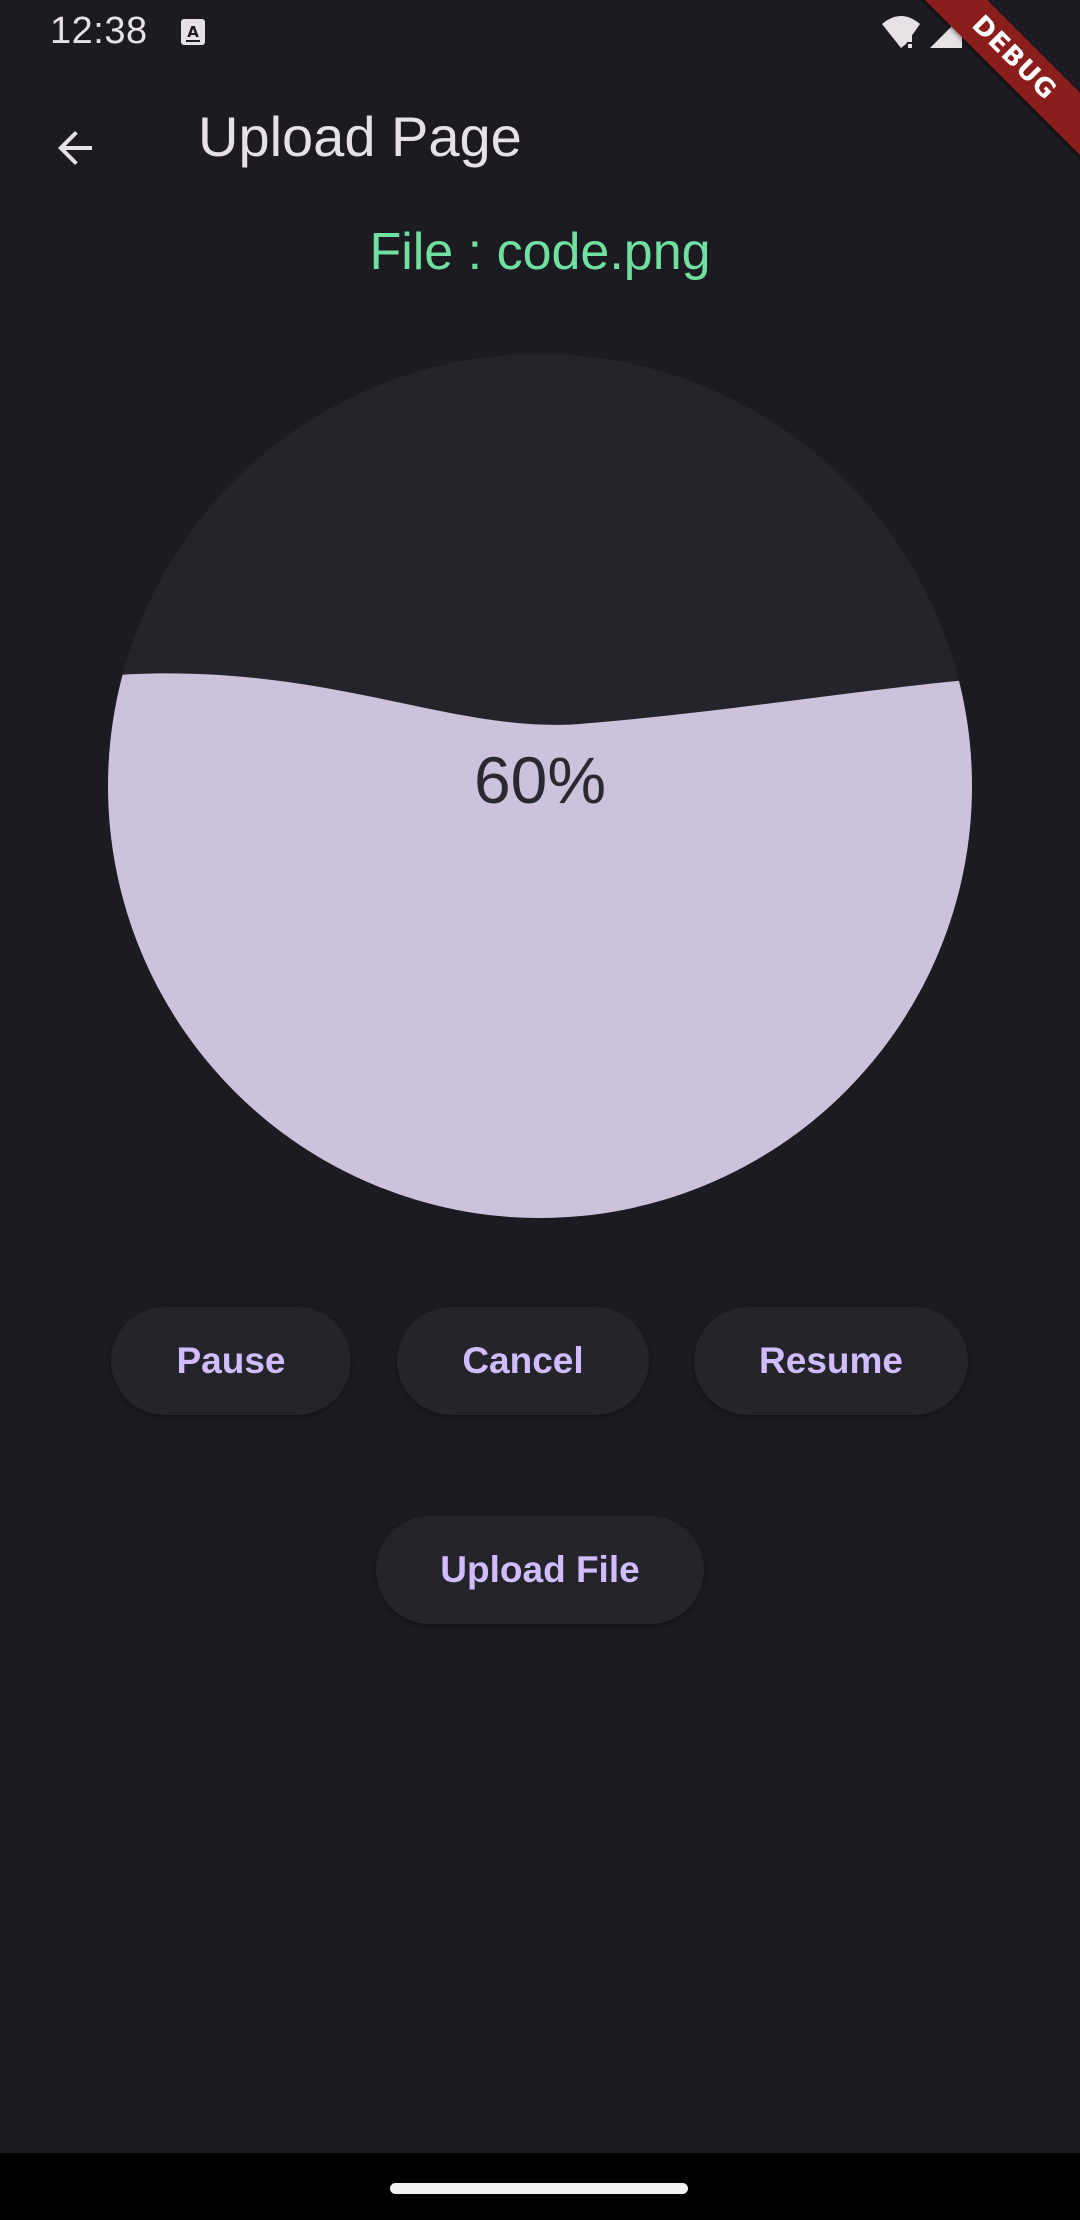  Describe the element at coordinates (540, 33) in the screenshot. I see `status-bar: 12:38 A` at that location.